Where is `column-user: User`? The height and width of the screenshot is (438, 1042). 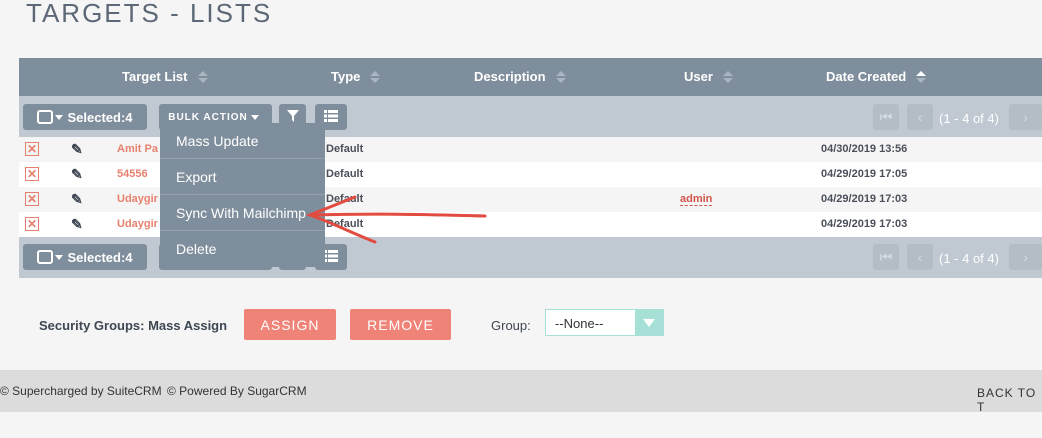
column-user: User is located at coordinates (708, 76).